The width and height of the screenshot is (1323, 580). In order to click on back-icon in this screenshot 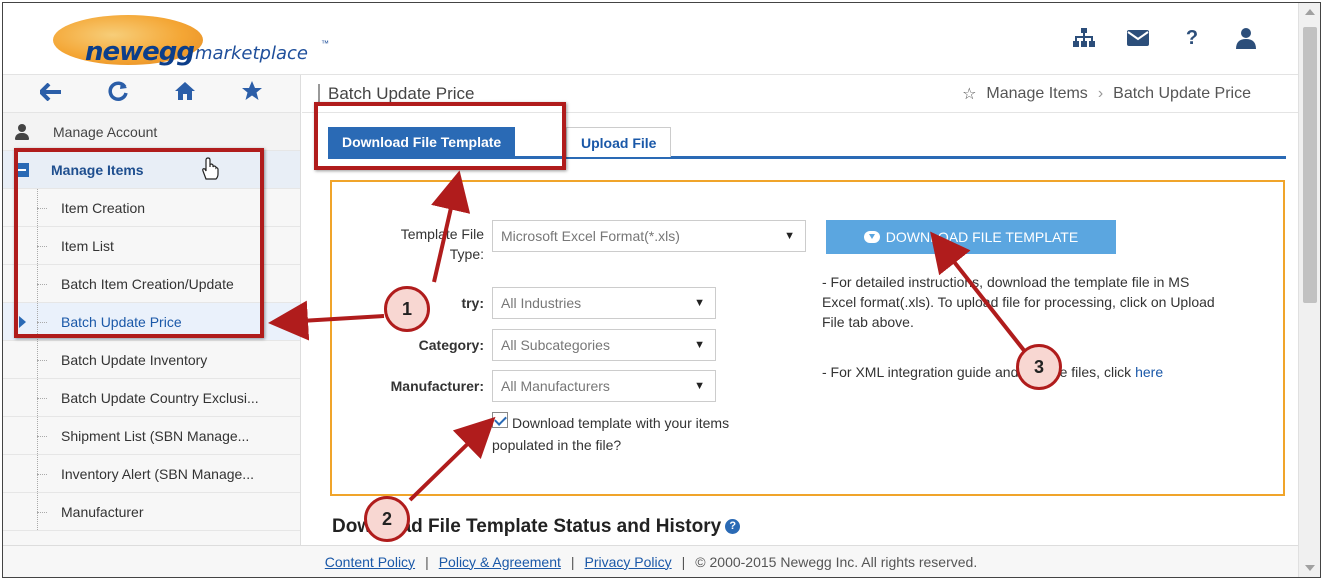, I will do `click(51, 94)`.